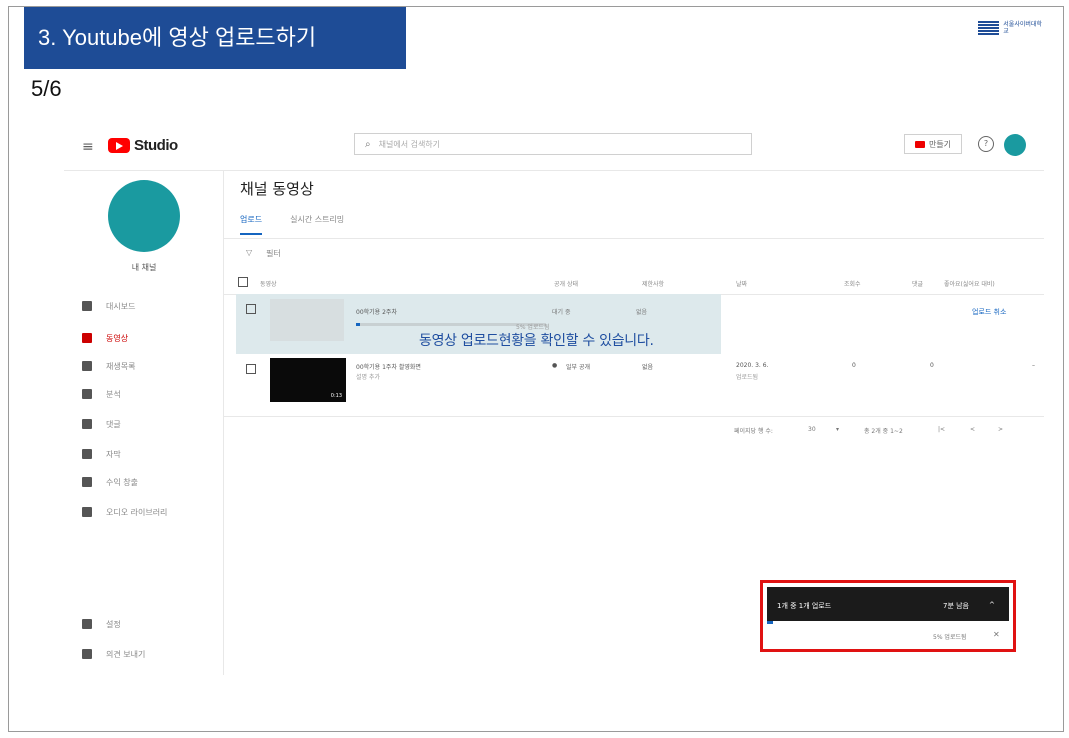  Describe the element at coordinates (101, 454) in the screenshot. I see `sidebar-item-subtitles: 자막` at that location.